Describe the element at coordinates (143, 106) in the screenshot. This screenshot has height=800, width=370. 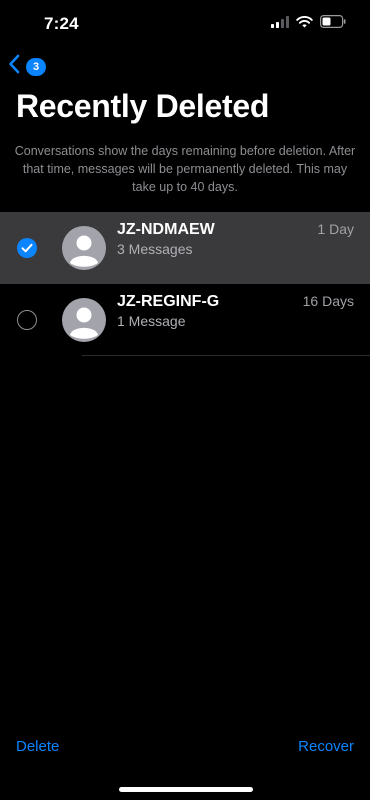
I see `page-title: Recently Deleted` at that location.